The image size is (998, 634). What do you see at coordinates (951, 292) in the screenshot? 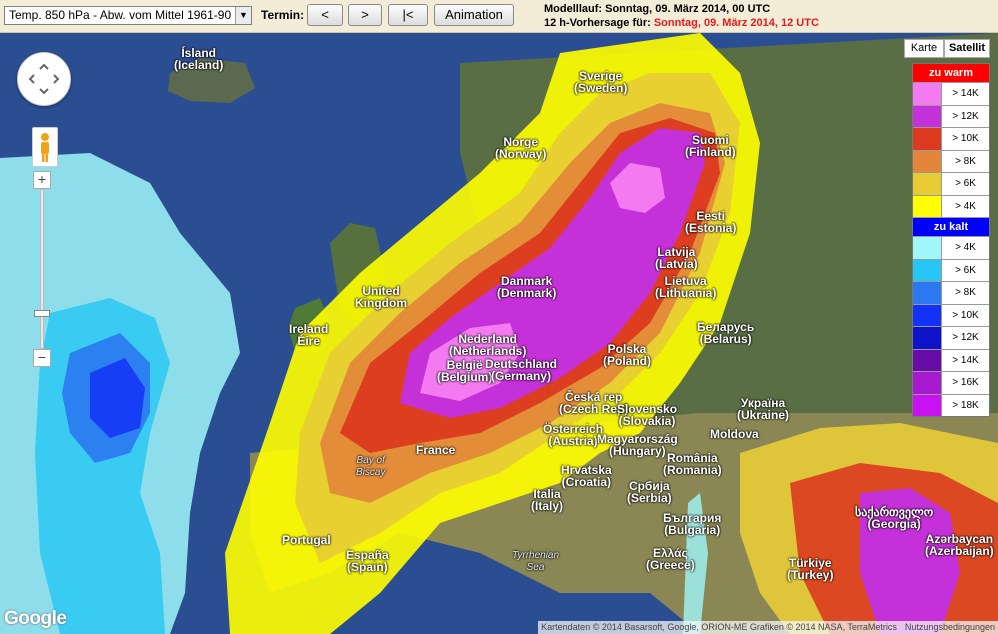
I see `legend-cold-row: > 8K` at bounding box center [951, 292].